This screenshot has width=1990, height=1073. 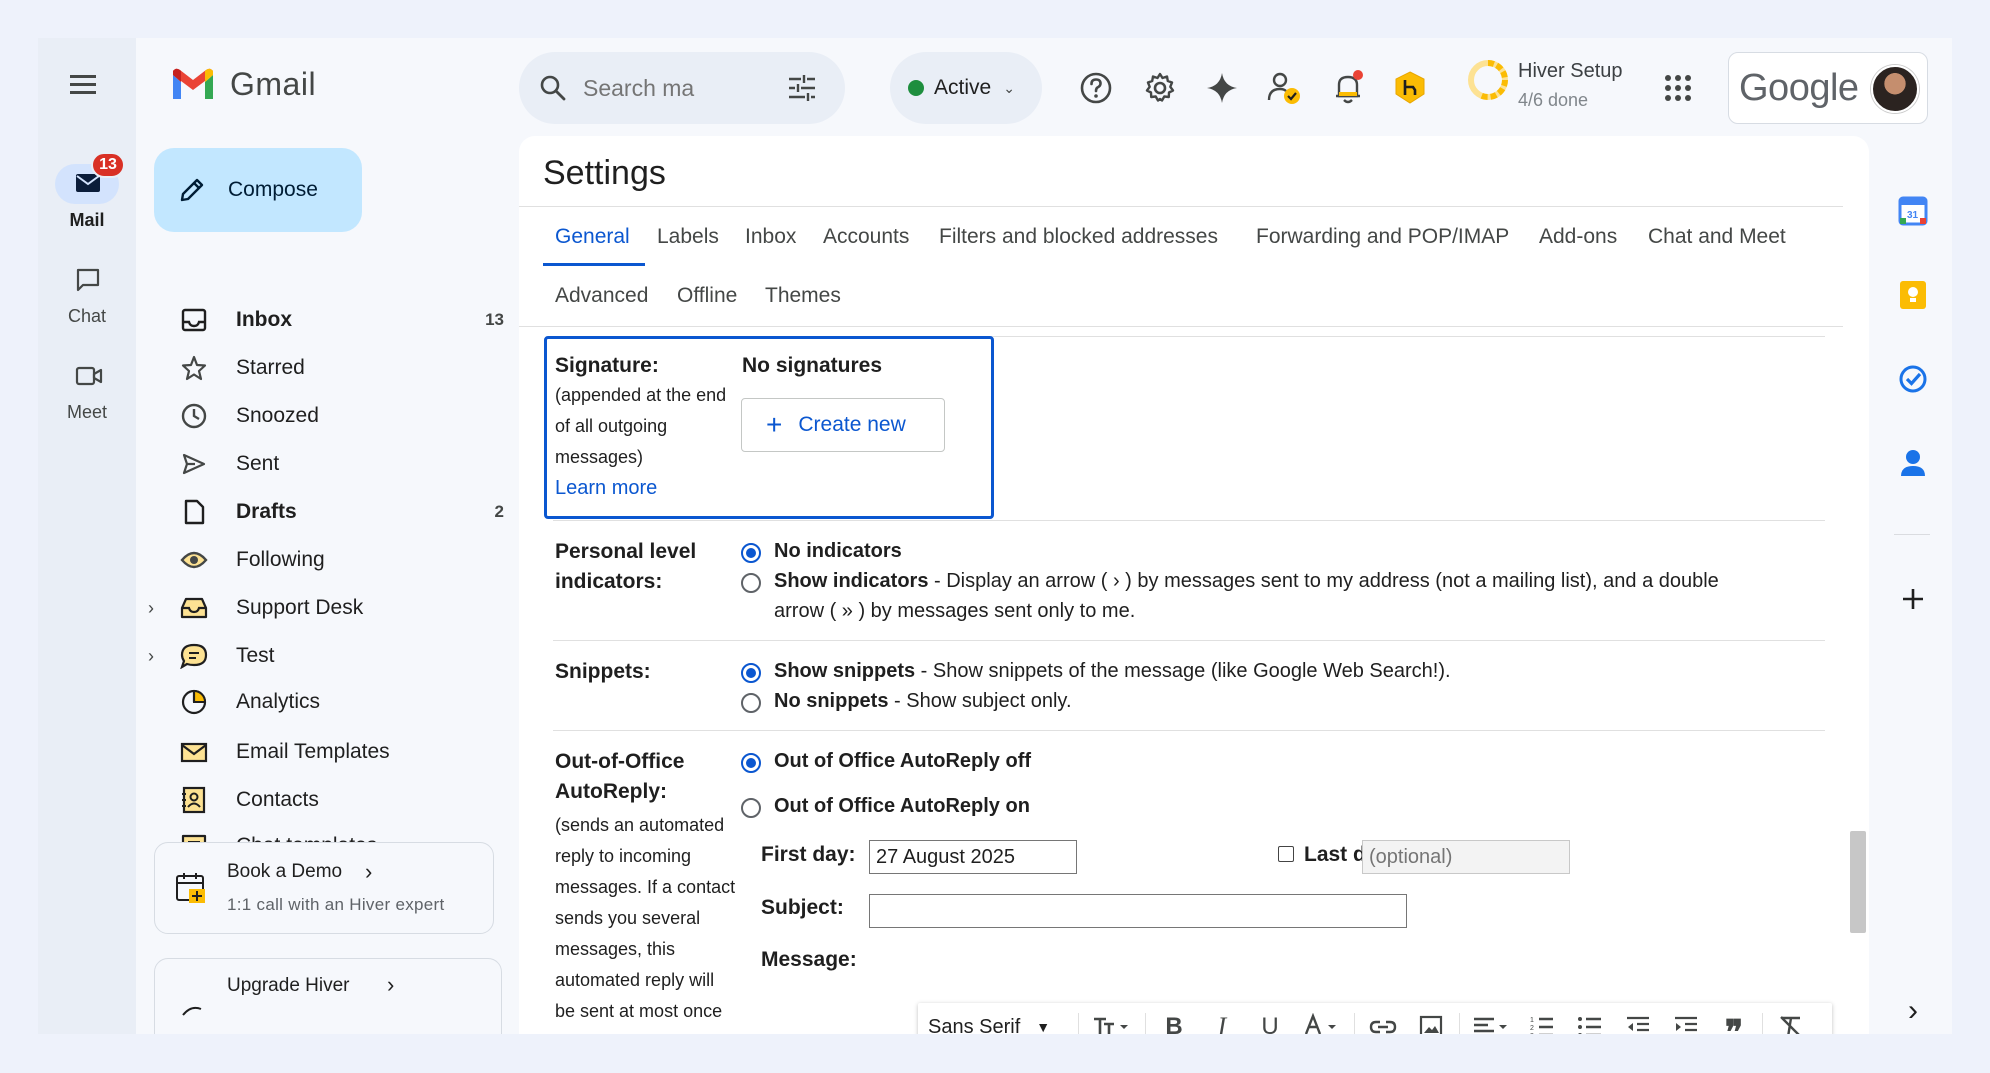 What do you see at coordinates (851, 581) in the screenshot?
I see `show-indicators-bold: Show indicators` at bounding box center [851, 581].